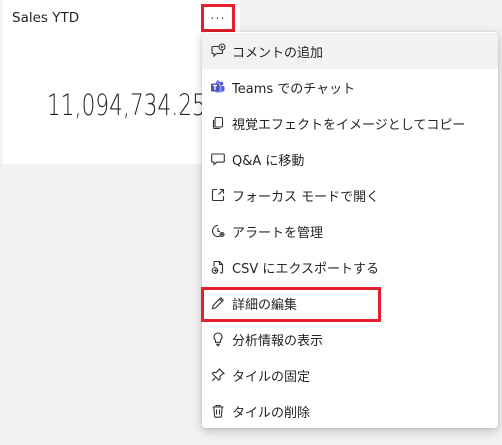  I want to click on menu-item-label: 詳細の編集, so click(265, 305).